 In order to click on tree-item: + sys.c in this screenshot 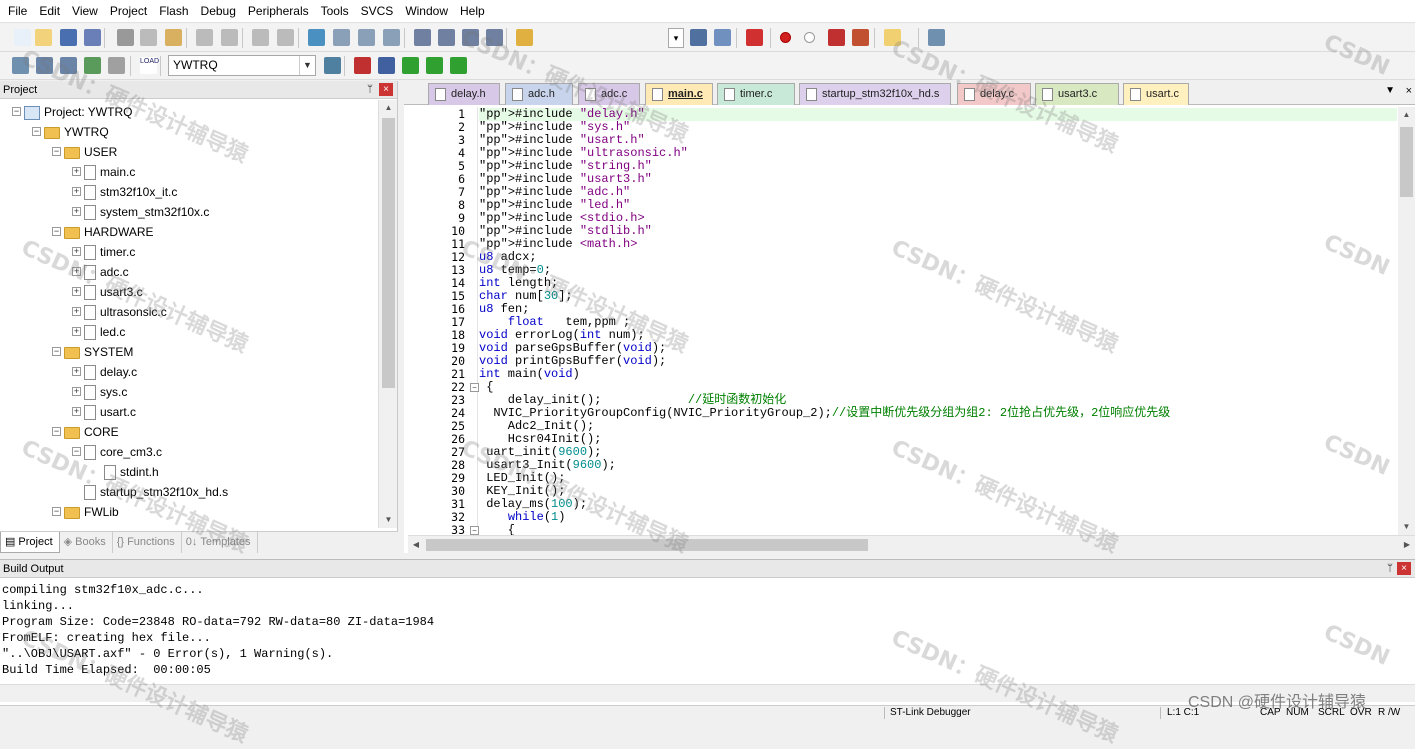, I will do `click(99, 392)`.